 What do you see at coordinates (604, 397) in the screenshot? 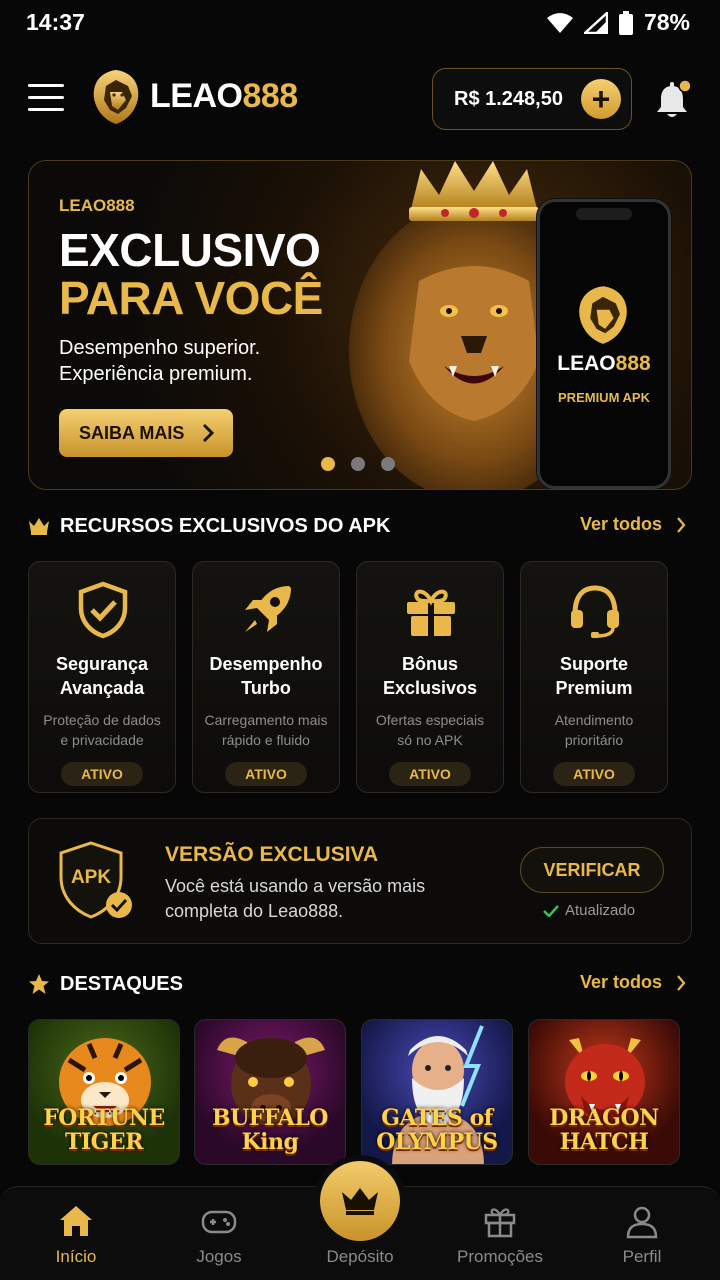
I see `phone-tag: PREMIUM APK` at bounding box center [604, 397].